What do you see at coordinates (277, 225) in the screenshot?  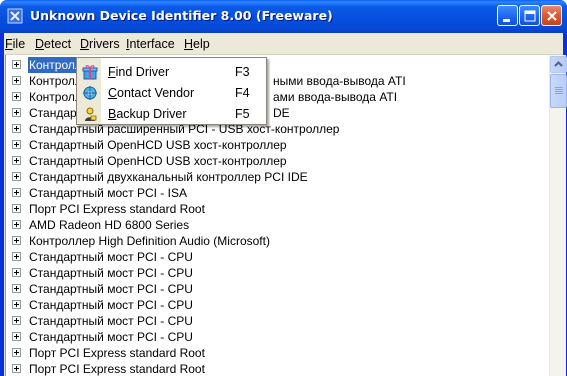 I see `device-row: AMD Radeon HD 6800 Series` at bounding box center [277, 225].